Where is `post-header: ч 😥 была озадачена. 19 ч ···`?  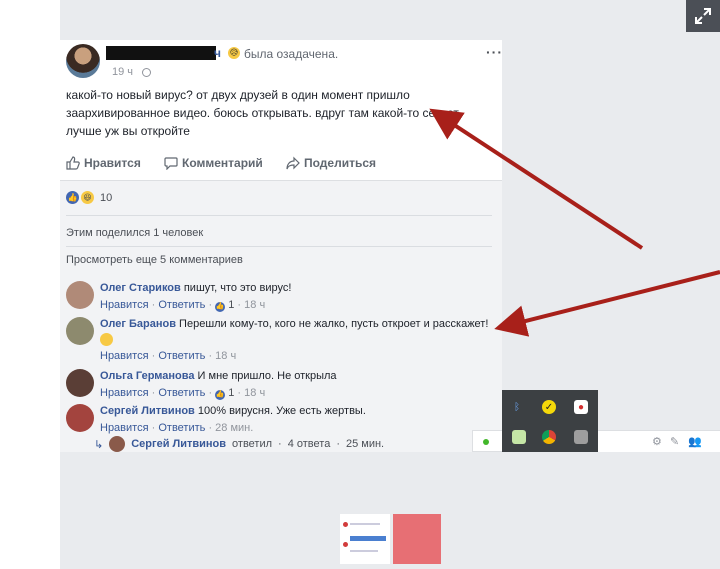 post-header: ч 😥 была озадачена. 19 ч ··· is located at coordinates (284, 64).